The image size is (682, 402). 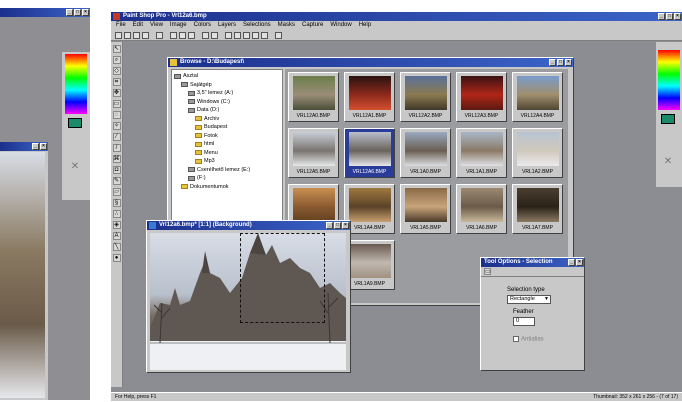 I want to click on left-image-titlebar: _ ×, so click(x=24, y=146).